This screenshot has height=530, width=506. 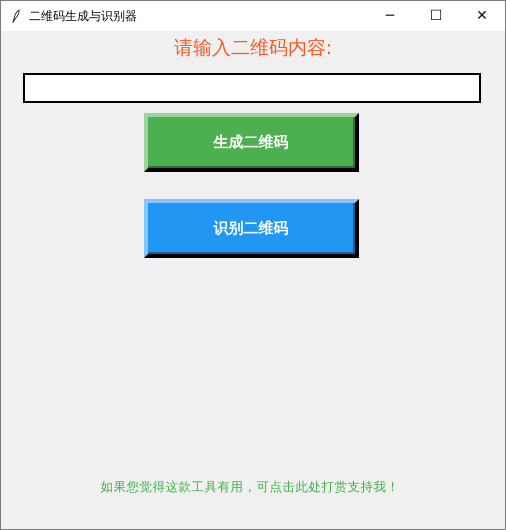 What do you see at coordinates (15, 16) in the screenshot?
I see `feather-icon` at bounding box center [15, 16].